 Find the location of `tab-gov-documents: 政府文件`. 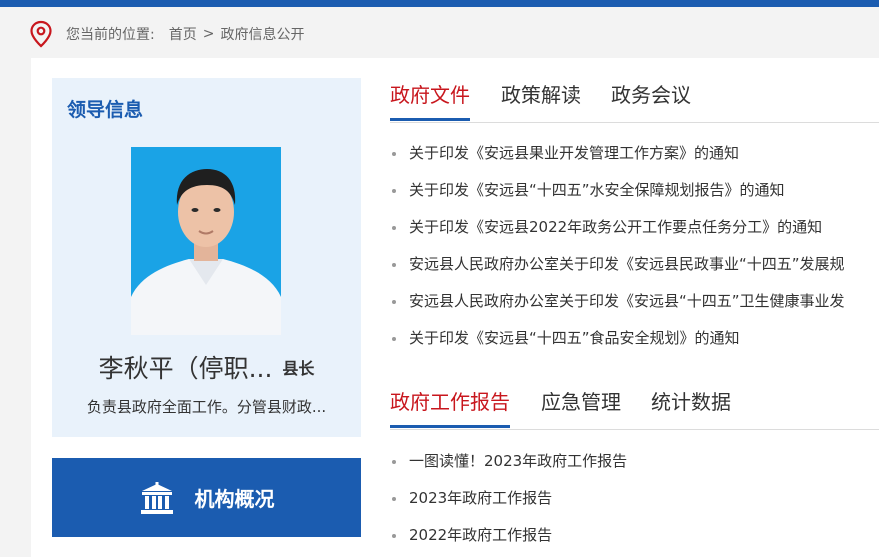

tab-gov-documents: 政府文件 is located at coordinates (430, 100).